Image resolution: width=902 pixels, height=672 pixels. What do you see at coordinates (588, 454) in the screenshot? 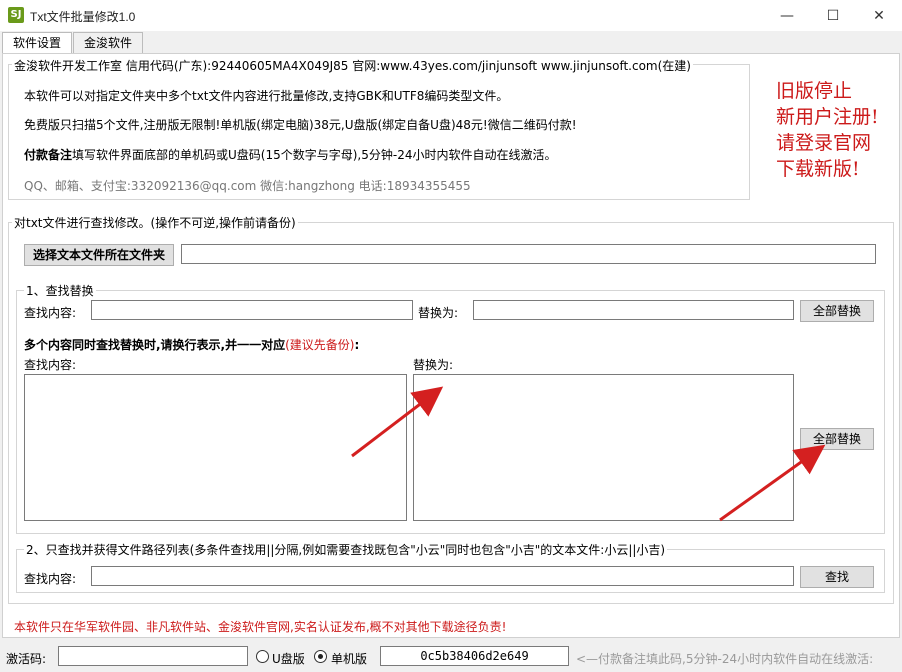
I see `annotation-arrows` at bounding box center [588, 454].